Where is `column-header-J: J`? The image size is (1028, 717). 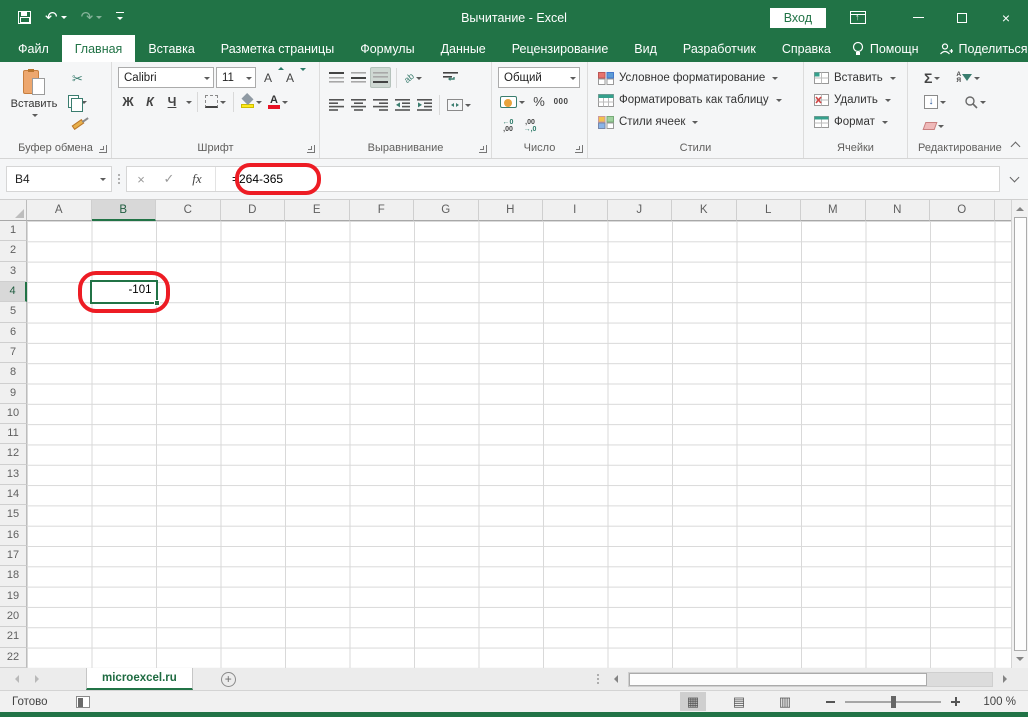
column-header-J: J is located at coordinates (639, 210).